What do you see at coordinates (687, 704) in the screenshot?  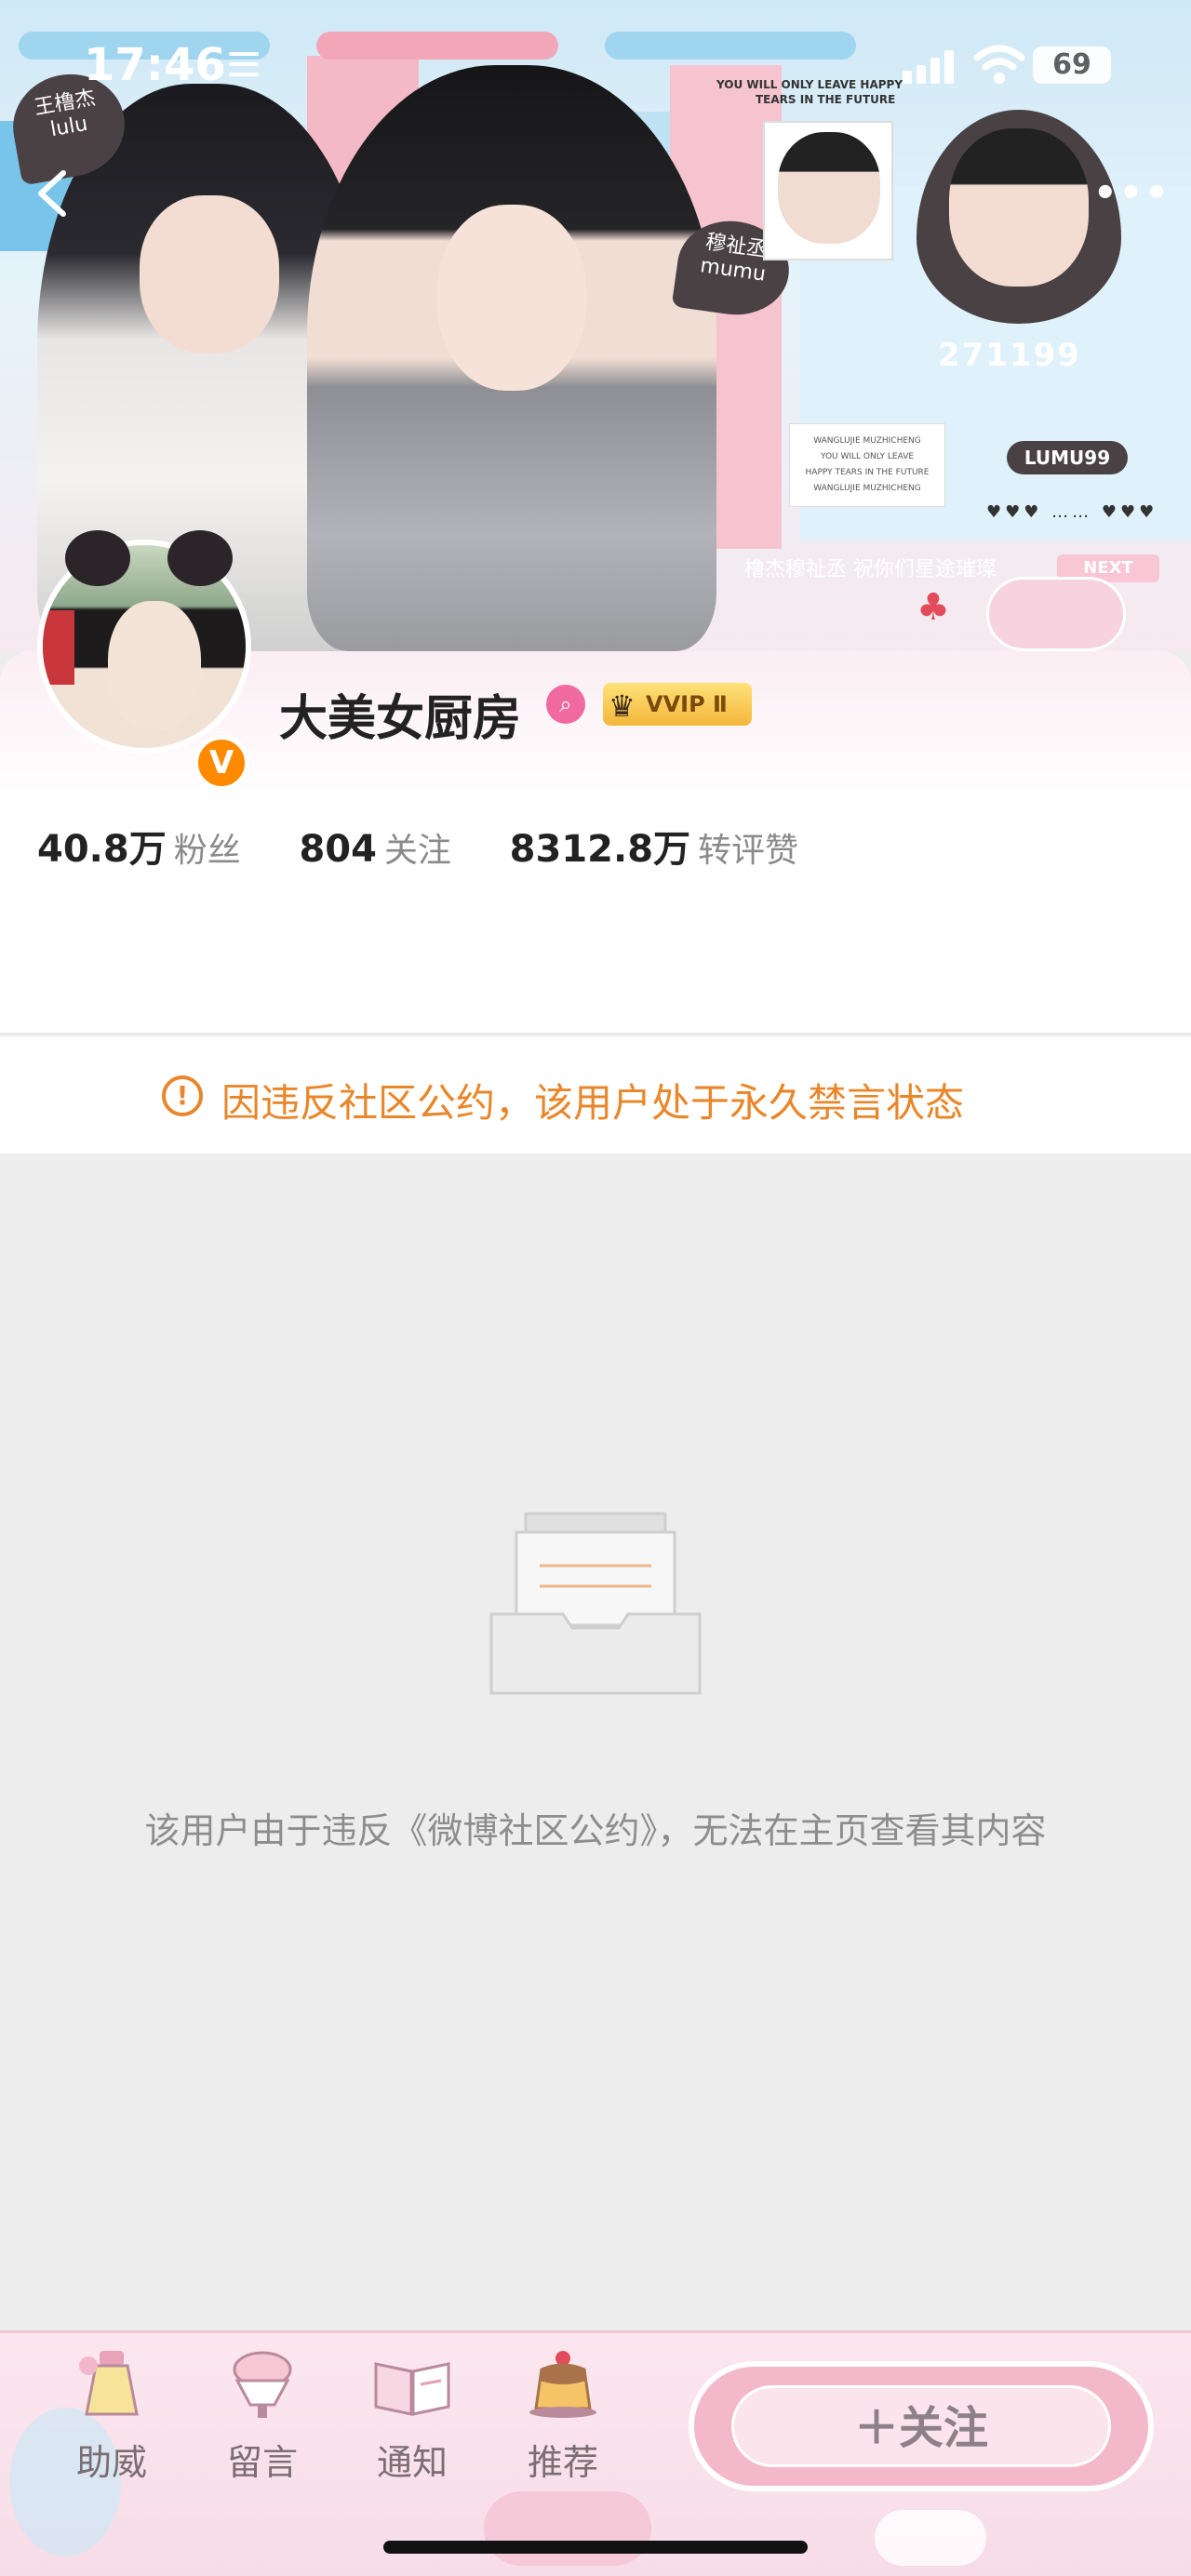 I see `vip-label: VVIP Ⅱ` at bounding box center [687, 704].